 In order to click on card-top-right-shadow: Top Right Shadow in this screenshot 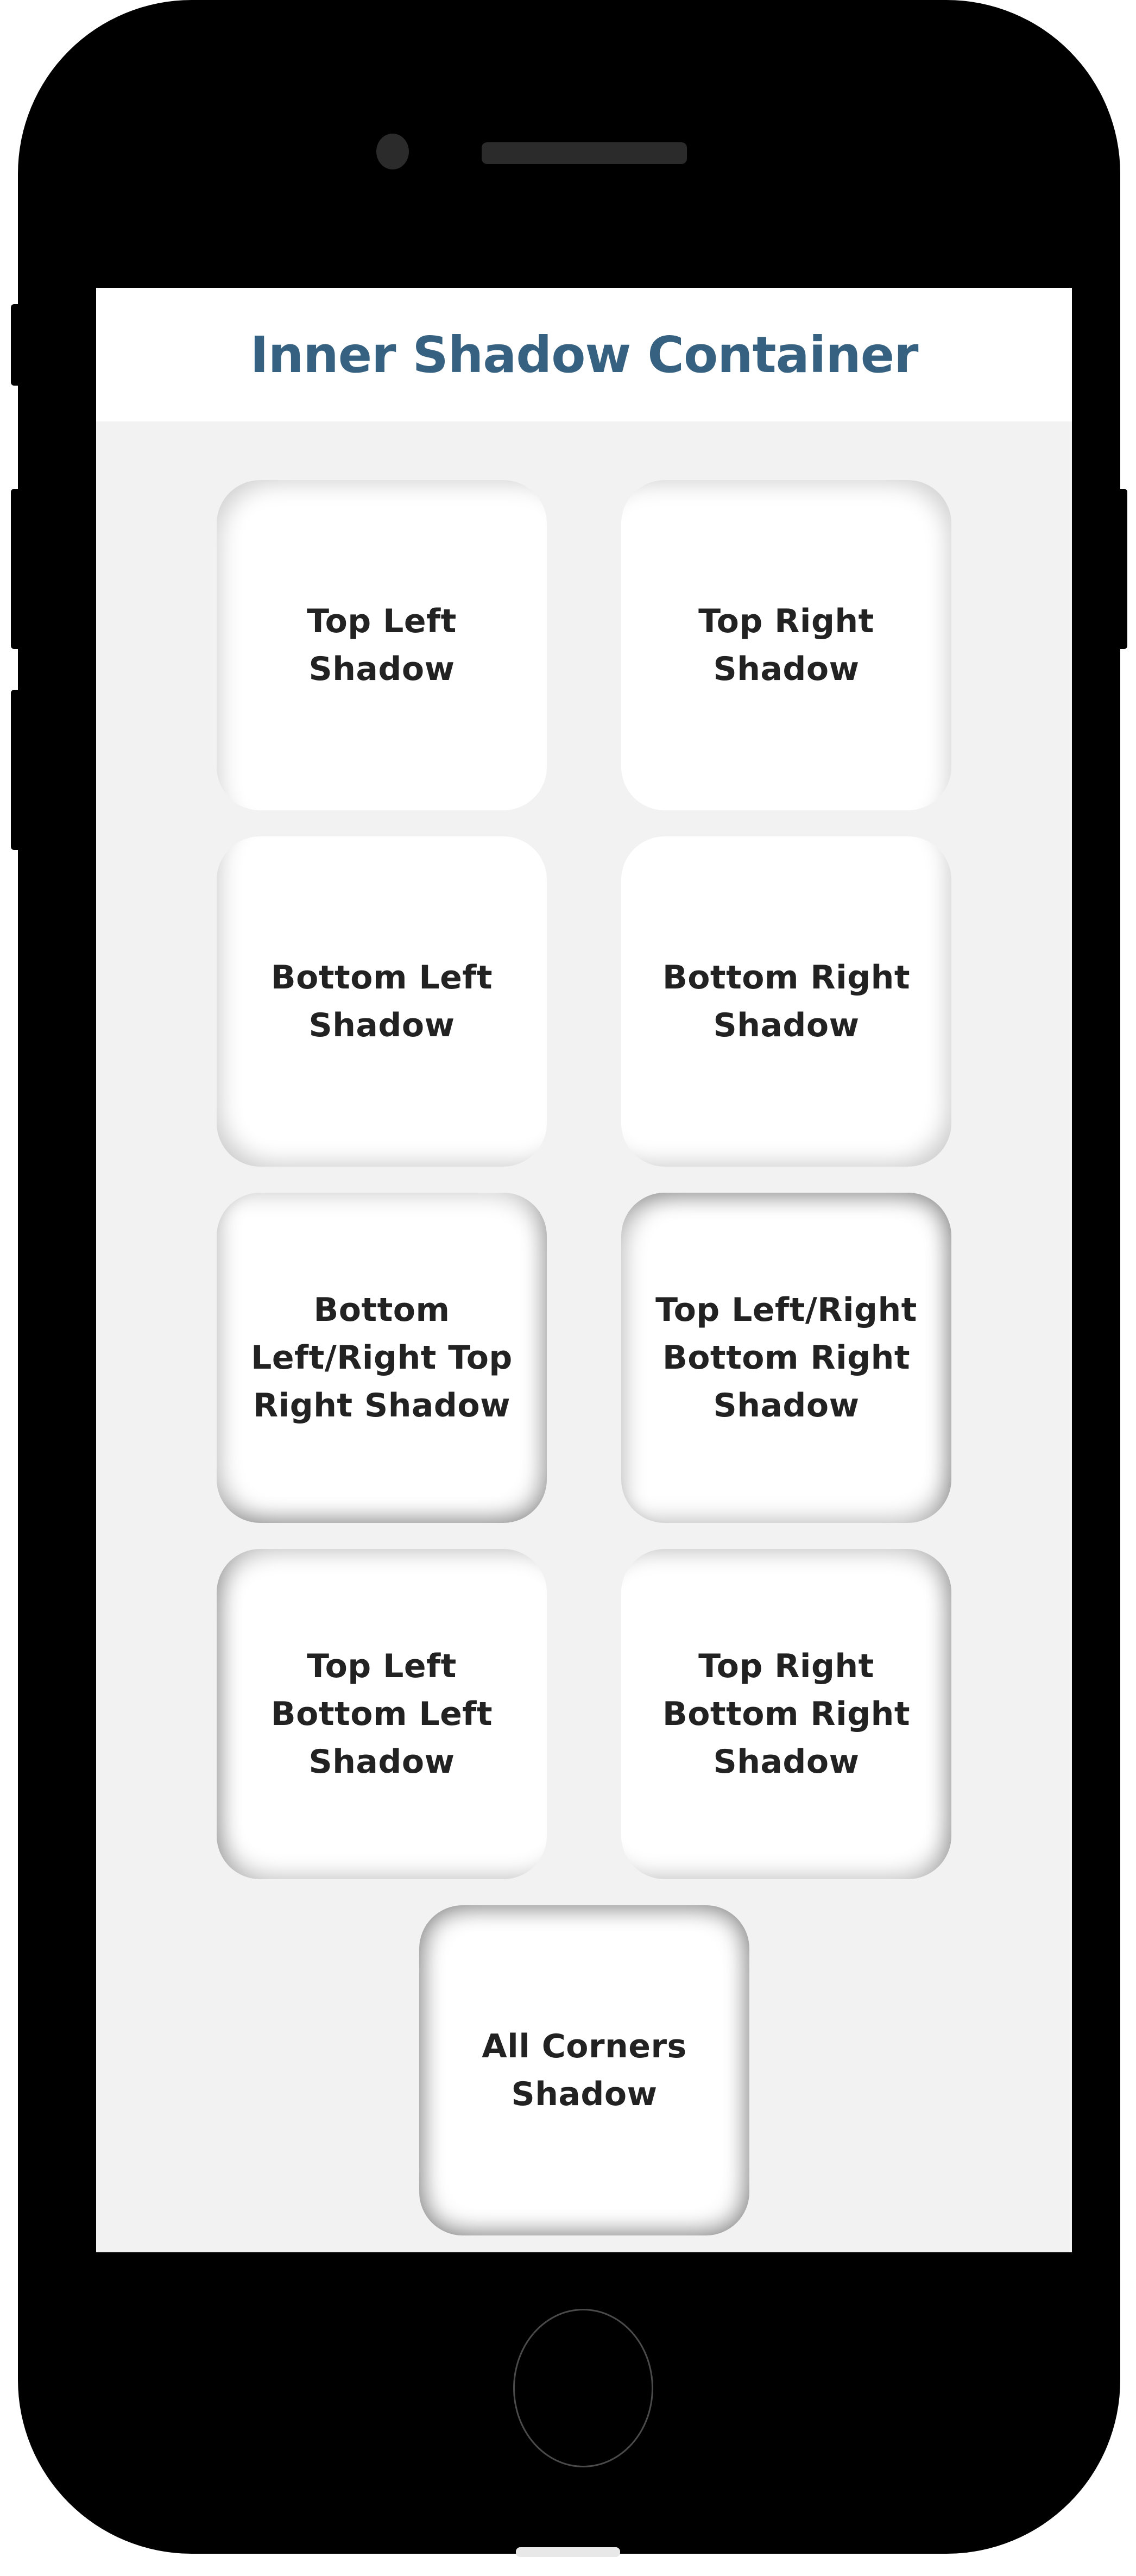, I will do `click(786, 645)`.